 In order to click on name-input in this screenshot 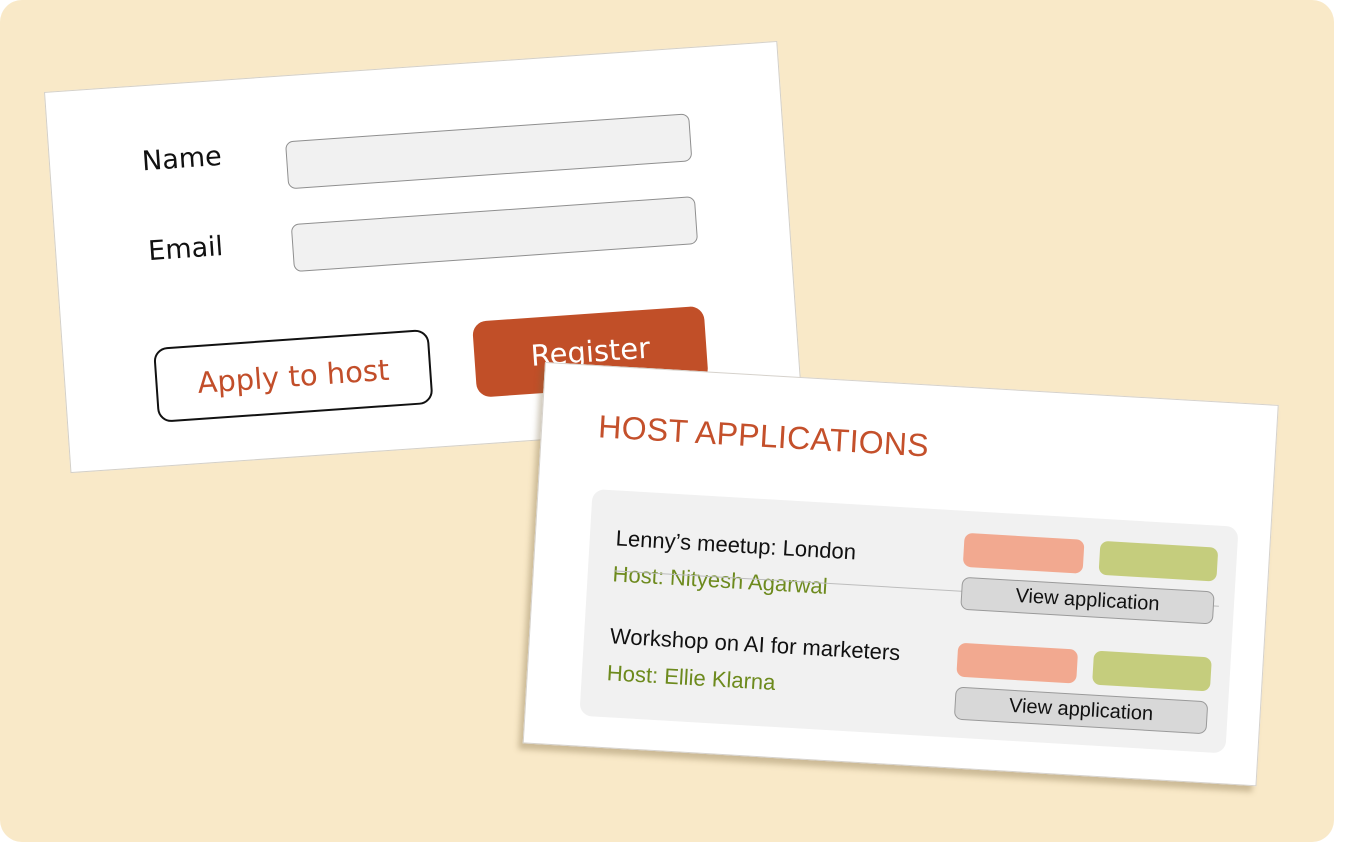, I will do `click(489, 151)`.